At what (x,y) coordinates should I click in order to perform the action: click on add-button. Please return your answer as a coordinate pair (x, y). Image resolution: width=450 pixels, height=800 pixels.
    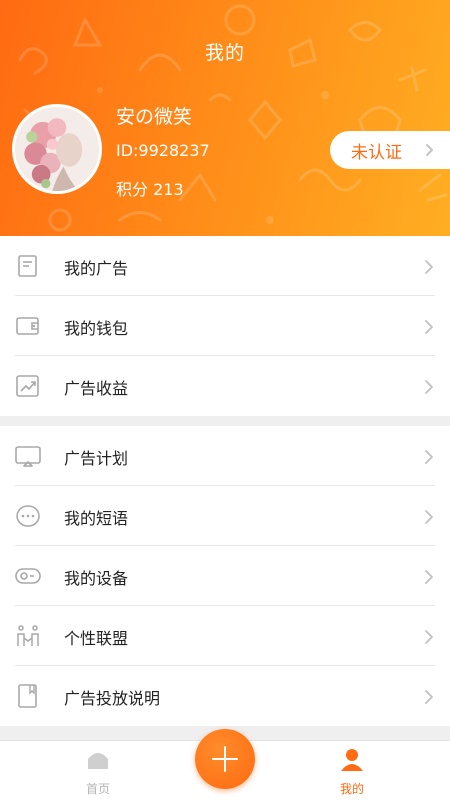
    Looking at the image, I should click on (225, 759).